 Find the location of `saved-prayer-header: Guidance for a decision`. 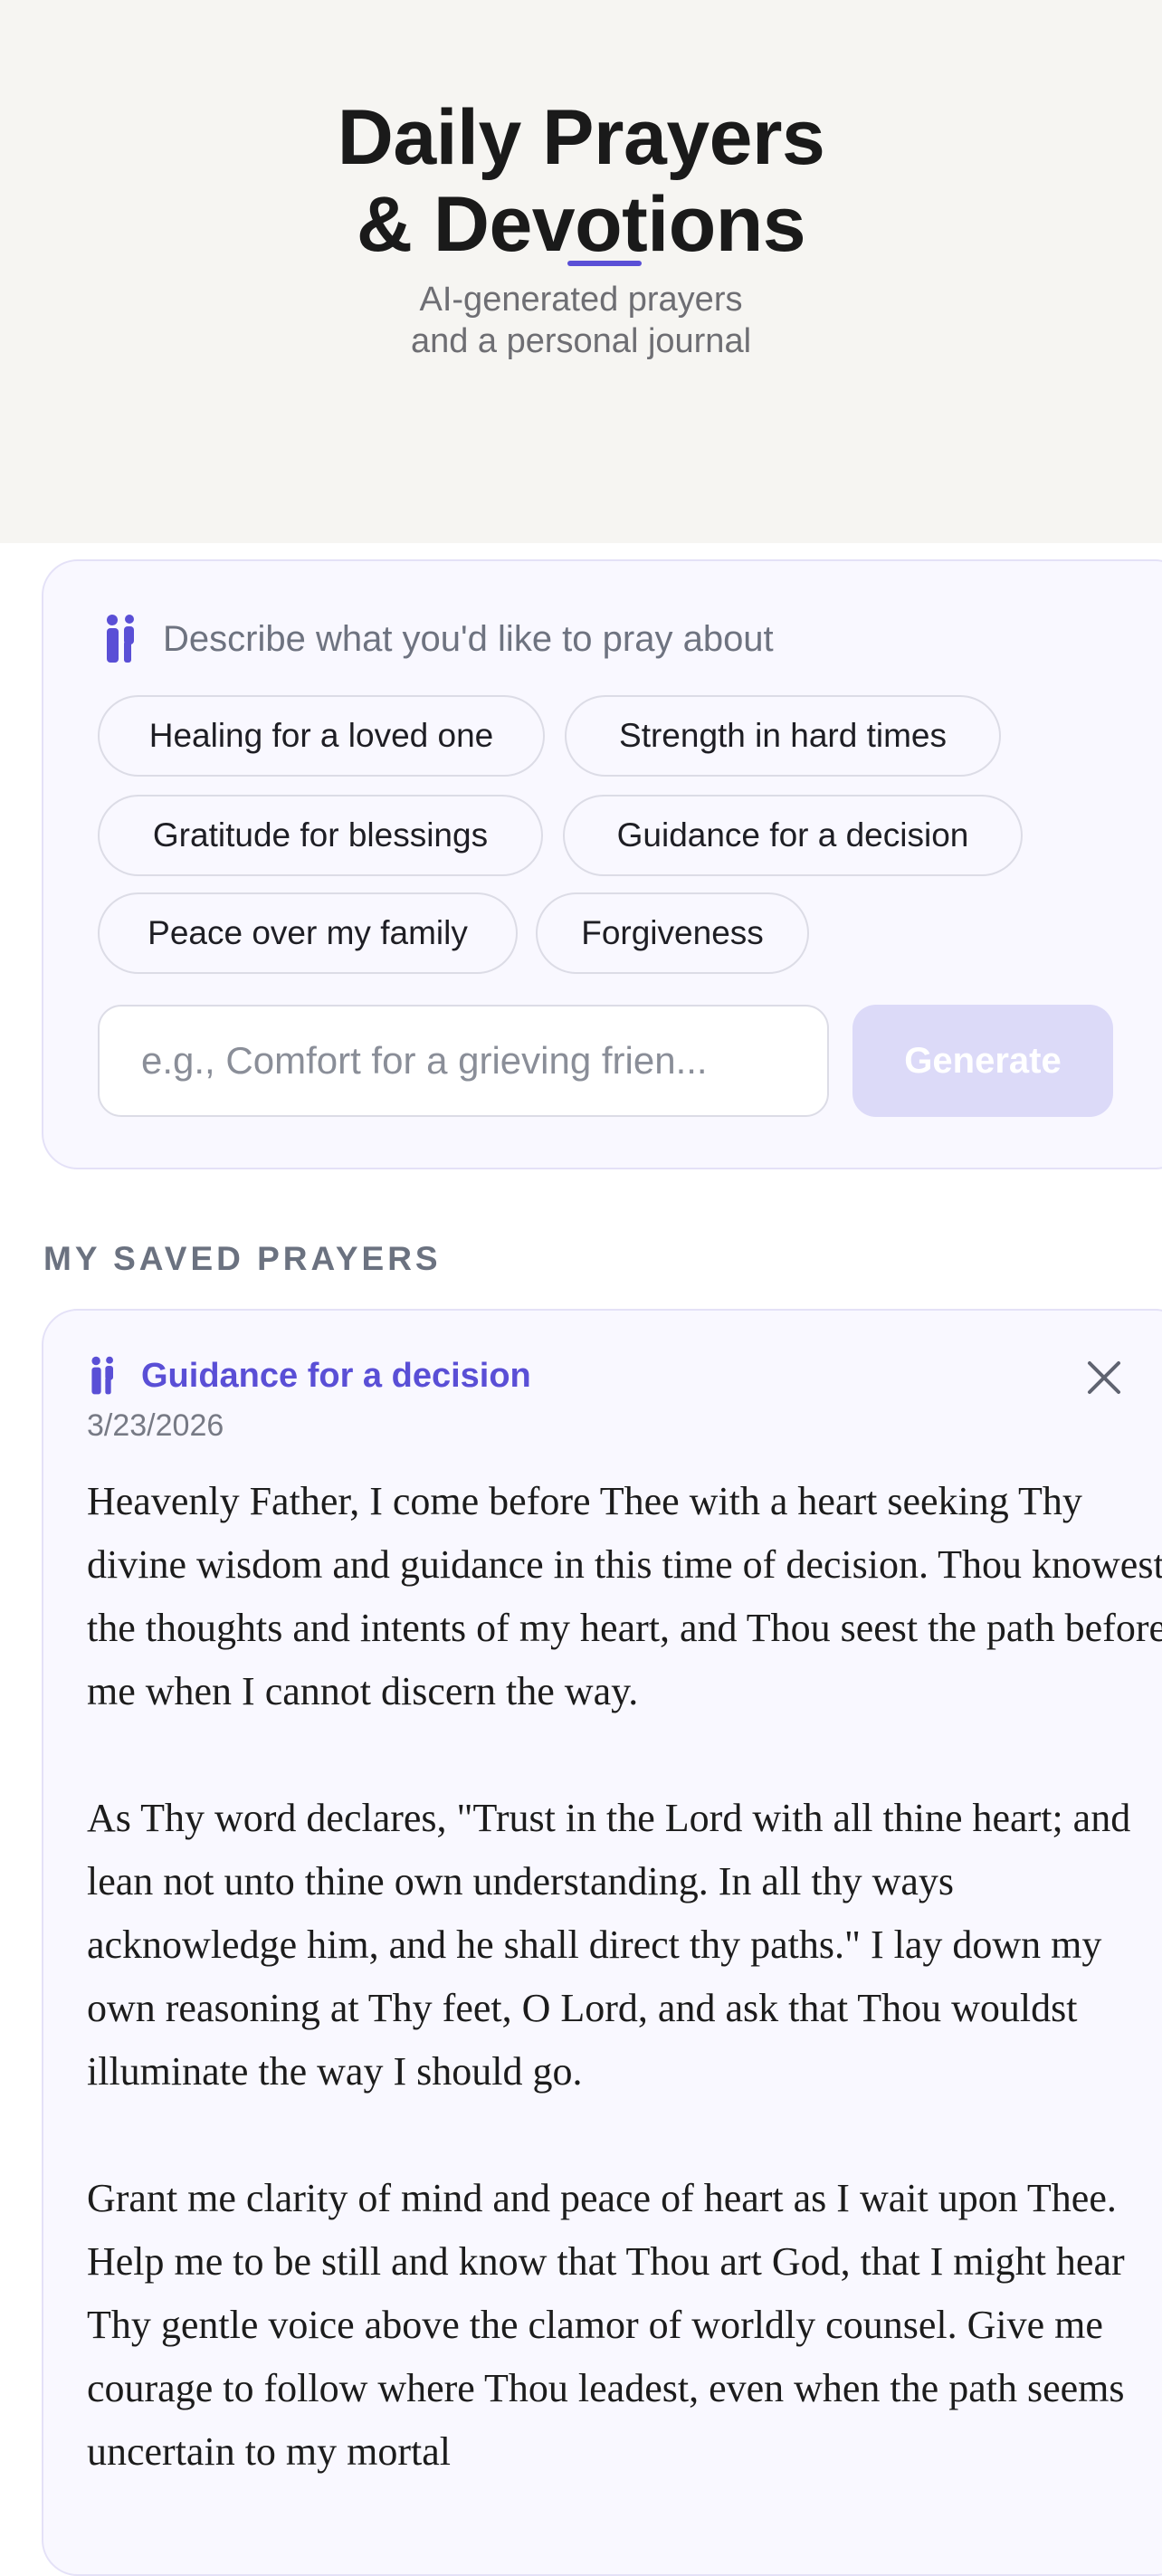

saved-prayer-header: Guidance for a decision is located at coordinates (310, 1376).